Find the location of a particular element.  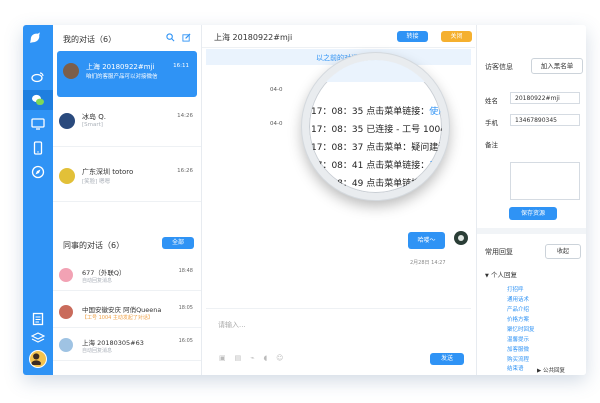

compass-icon is located at coordinates (38, 172).